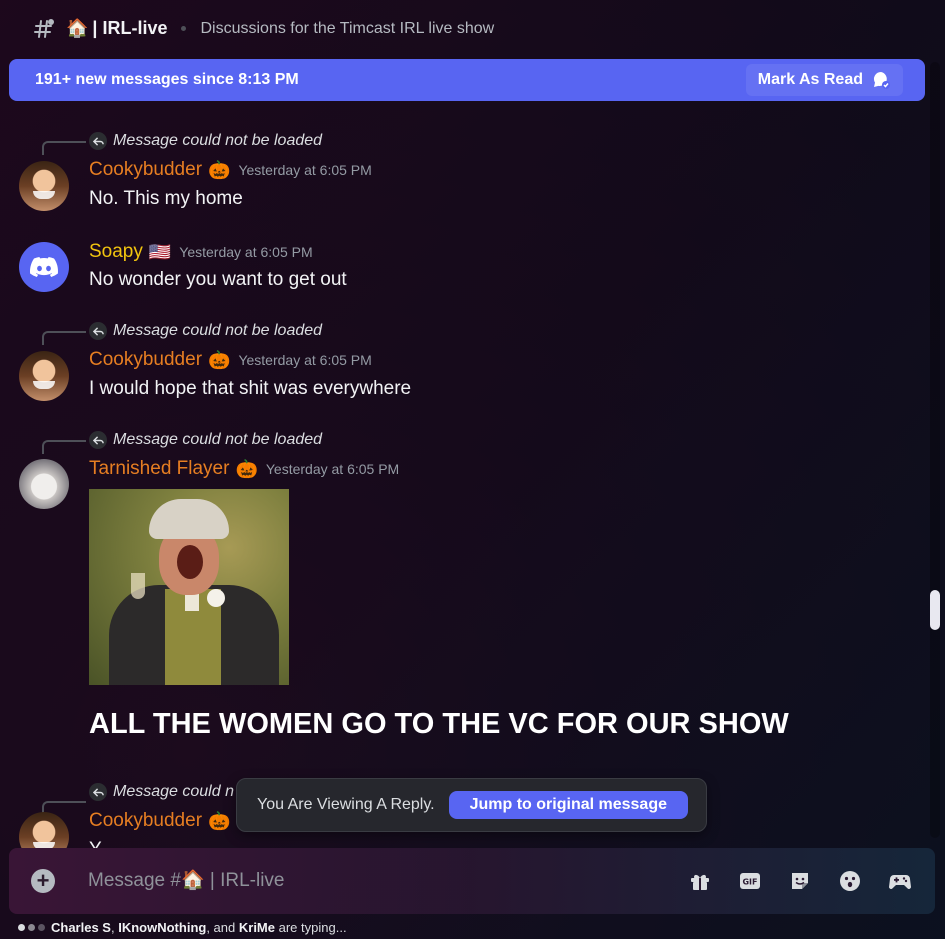 The width and height of the screenshot is (945, 939). I want to click on gif-figure-hair, so click(189, 519).